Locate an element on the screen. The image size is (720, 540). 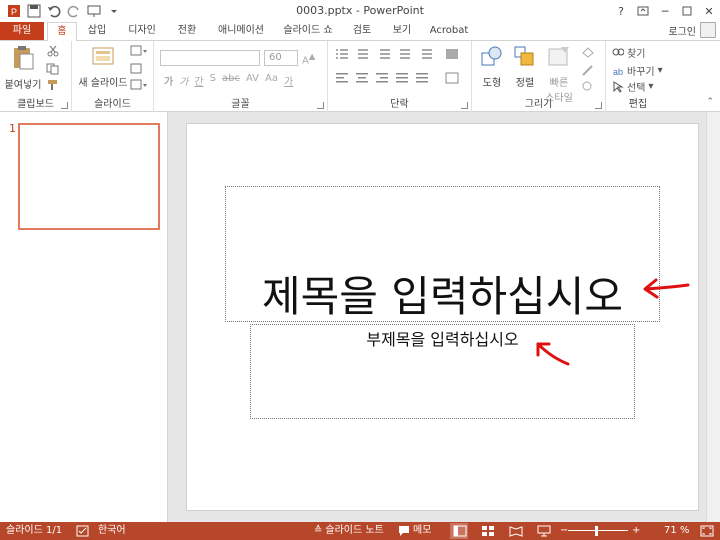
tab-slideshow: 슬라이드 쇼 is located at coordinates (308, 31).